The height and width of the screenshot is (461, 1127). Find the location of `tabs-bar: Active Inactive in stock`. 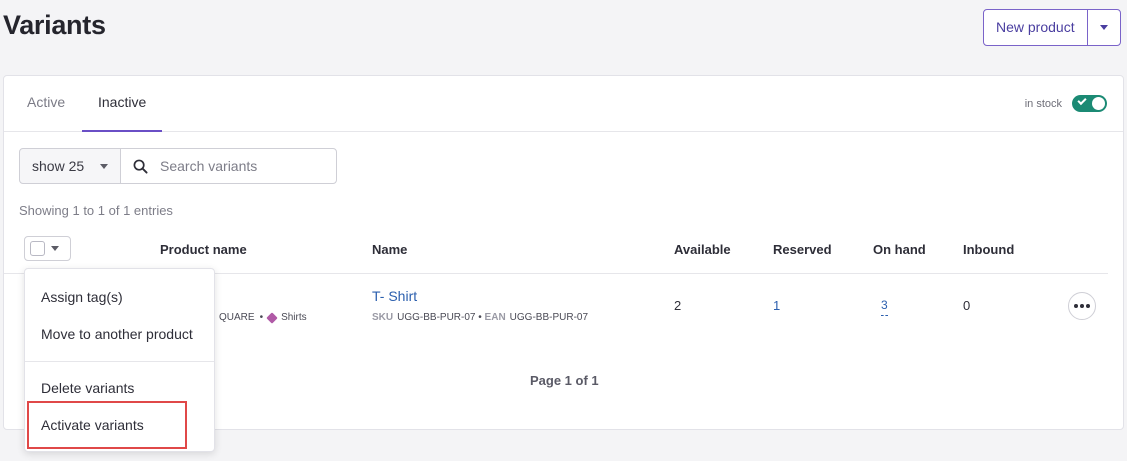

tabs-bar: Active Inactive in stock is located at coordinates (563, 104).